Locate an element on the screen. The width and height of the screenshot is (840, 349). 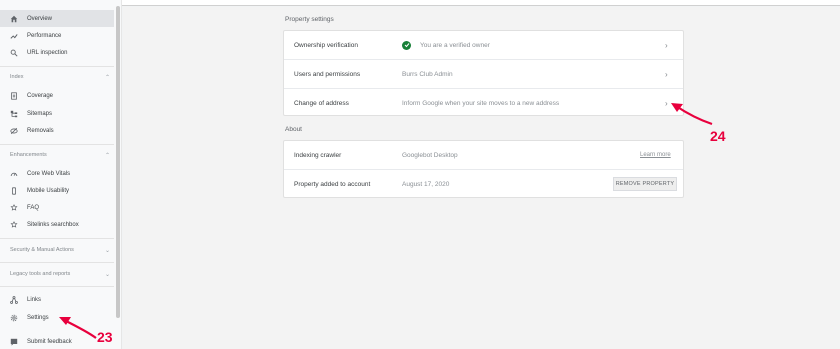
annotation-number-23: 23 is located at coordinates (105, 337).